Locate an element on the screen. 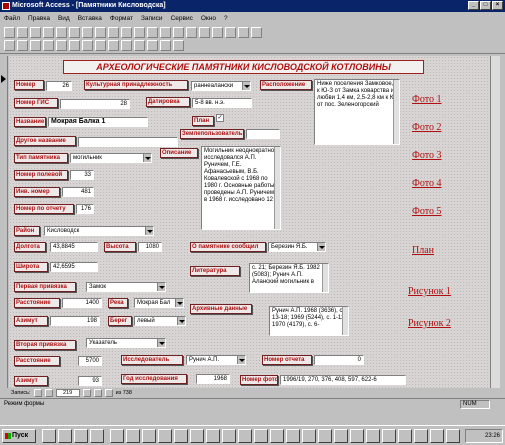 This screenshot has height=445, width=505. database-window-icon is located at coordinates (230, 32).